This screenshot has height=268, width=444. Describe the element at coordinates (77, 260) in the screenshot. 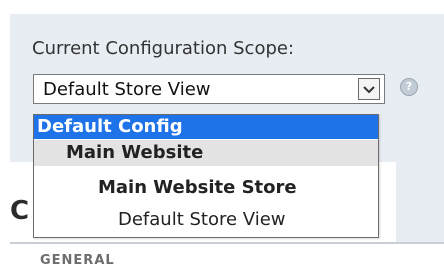

I see `section-general-label: GENERAL` at that location.